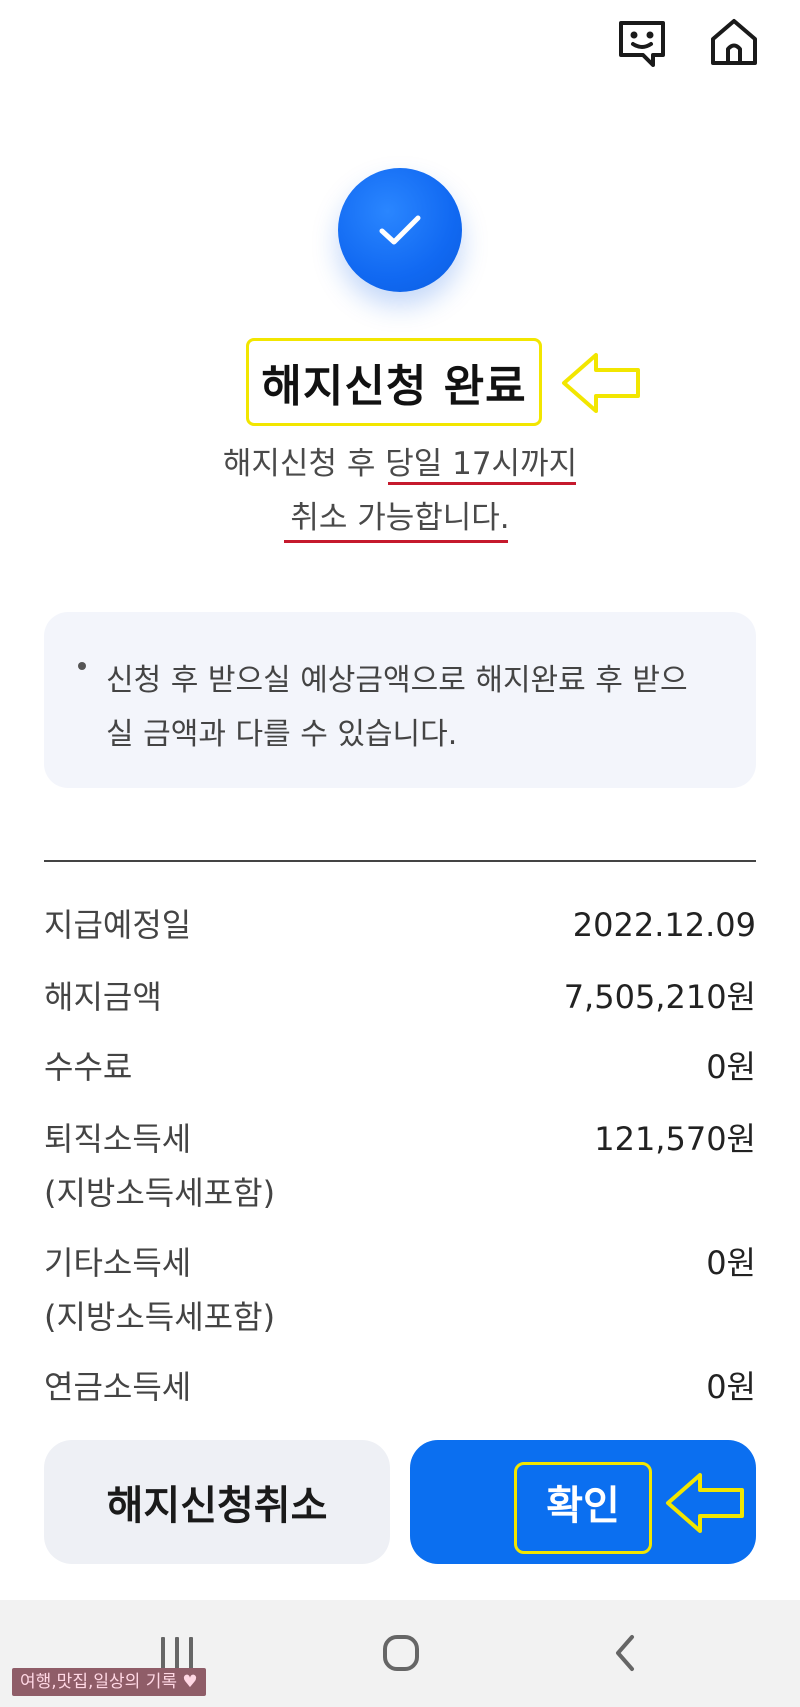  I want to click on chat-smile-icon, so click(642, 42).